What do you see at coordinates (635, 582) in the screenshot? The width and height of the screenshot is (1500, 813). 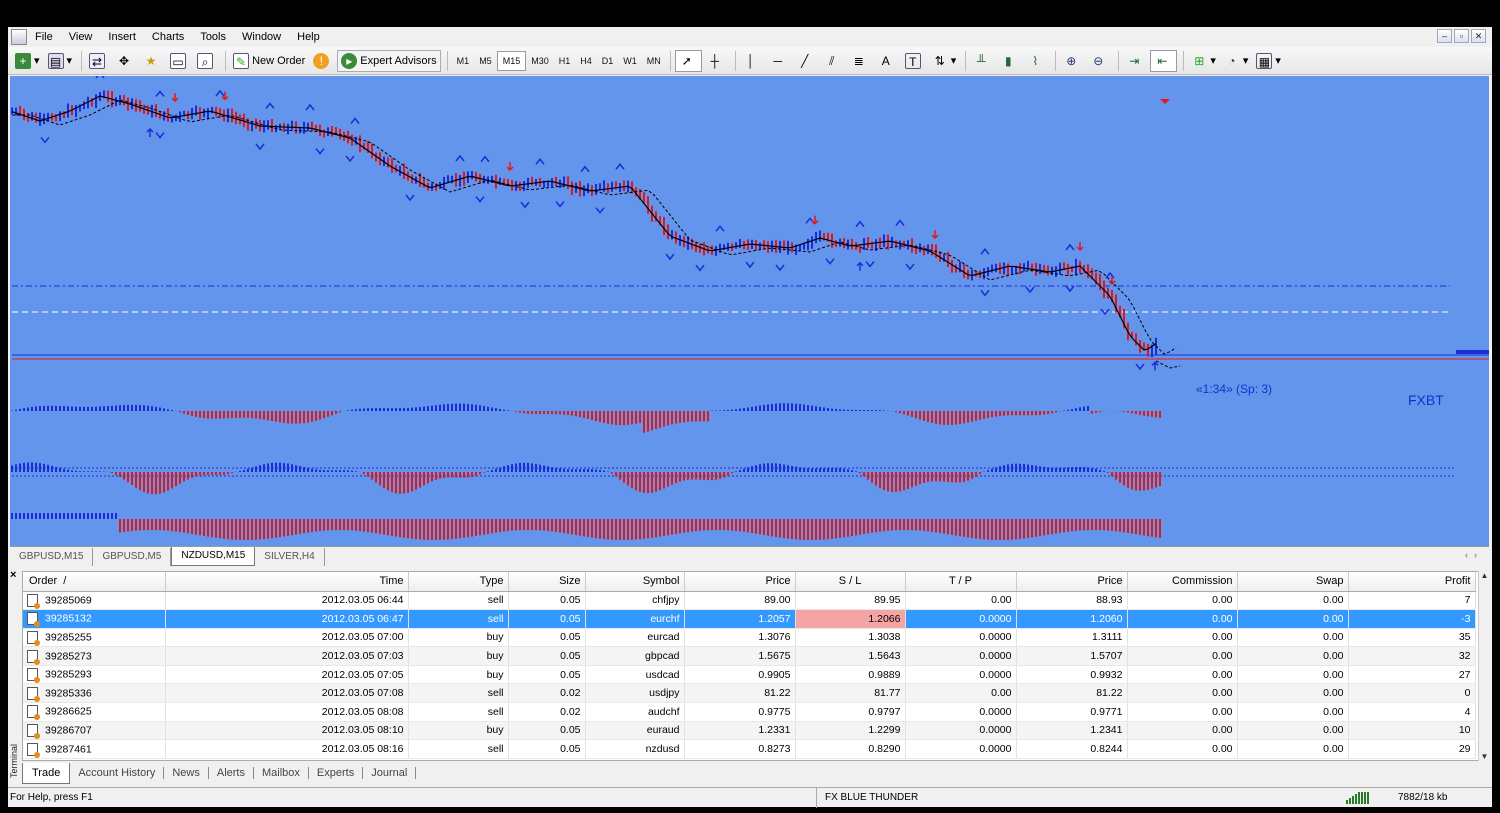 I see `col-symbol: Symbol` at bounding box center [635, 582].